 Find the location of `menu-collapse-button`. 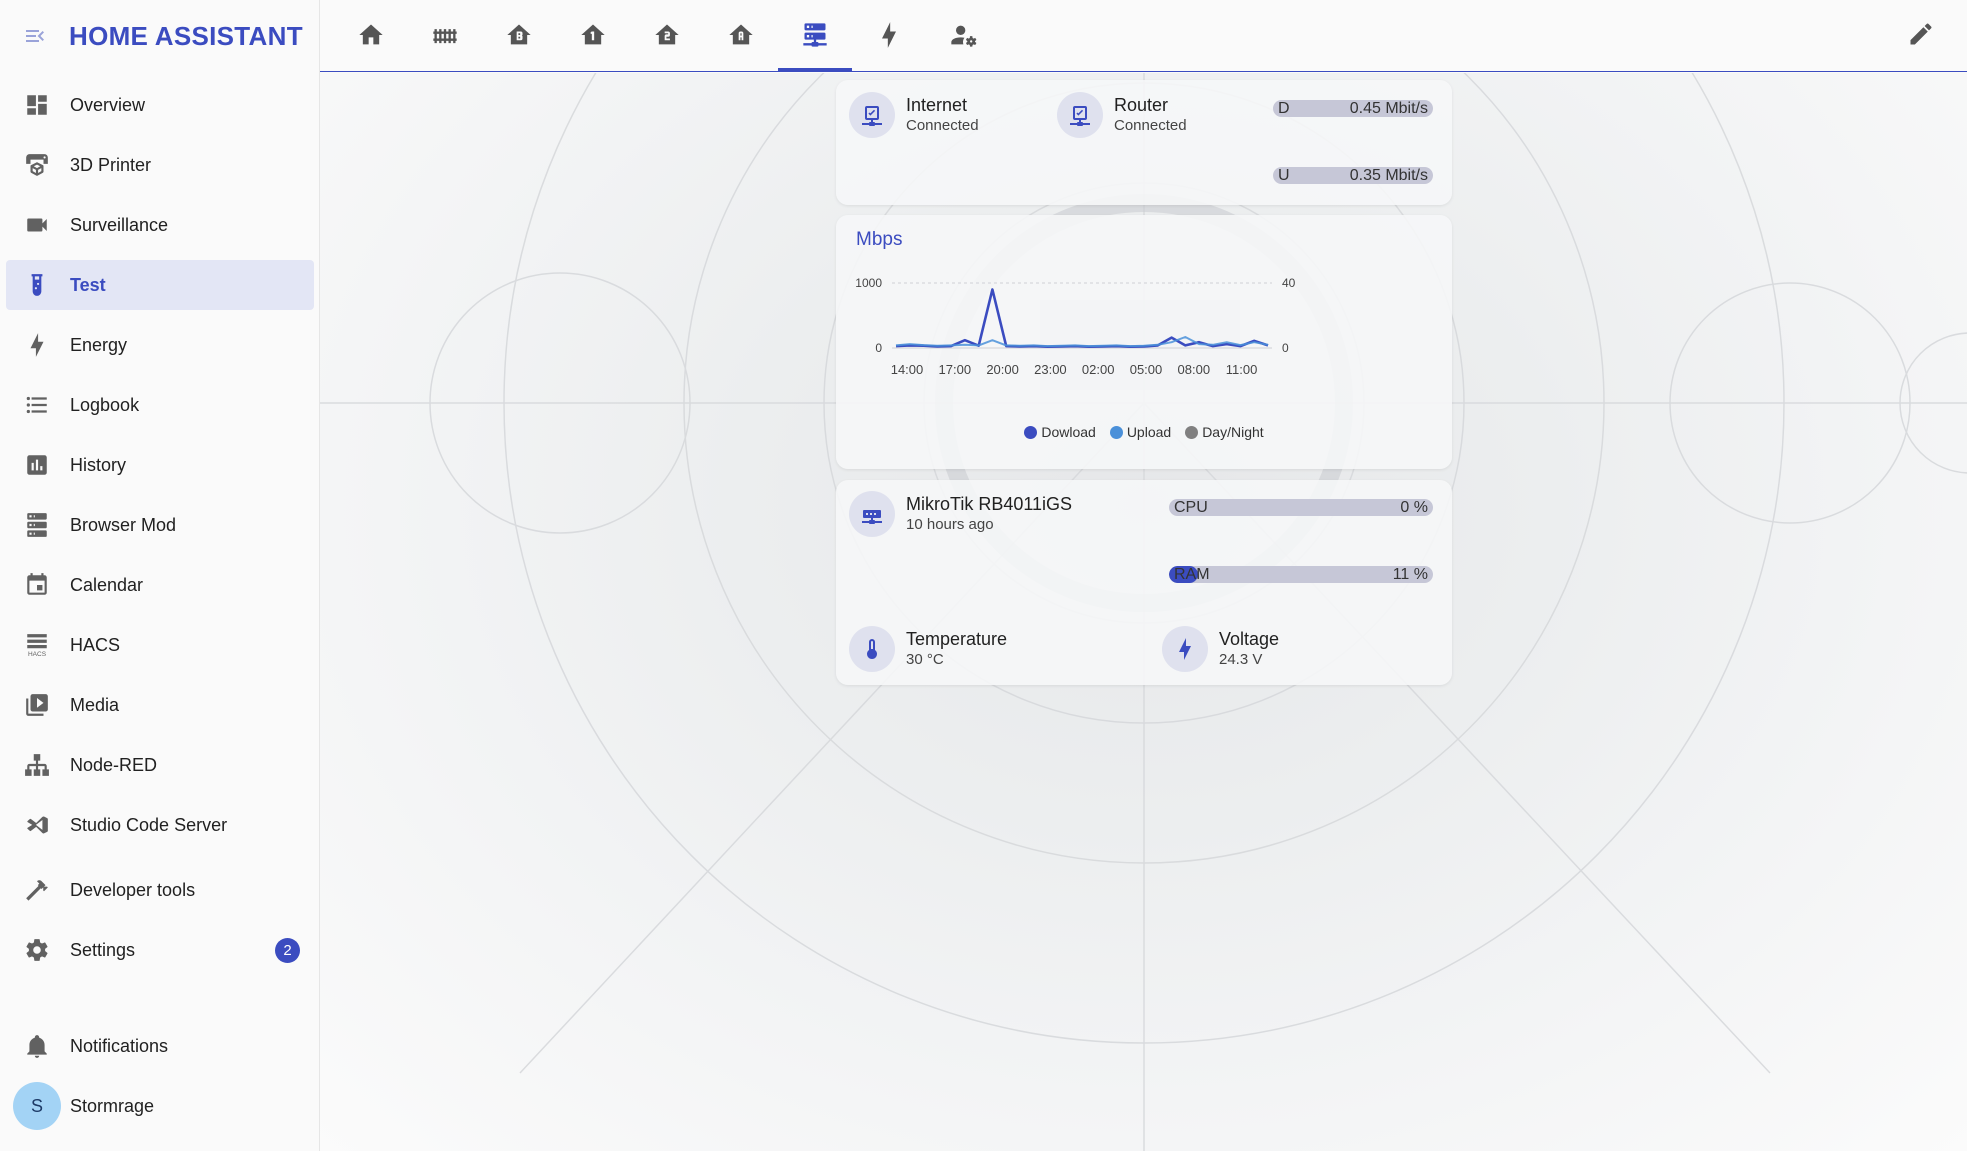

menu-collapse-button is located at coordinates (35, 36).